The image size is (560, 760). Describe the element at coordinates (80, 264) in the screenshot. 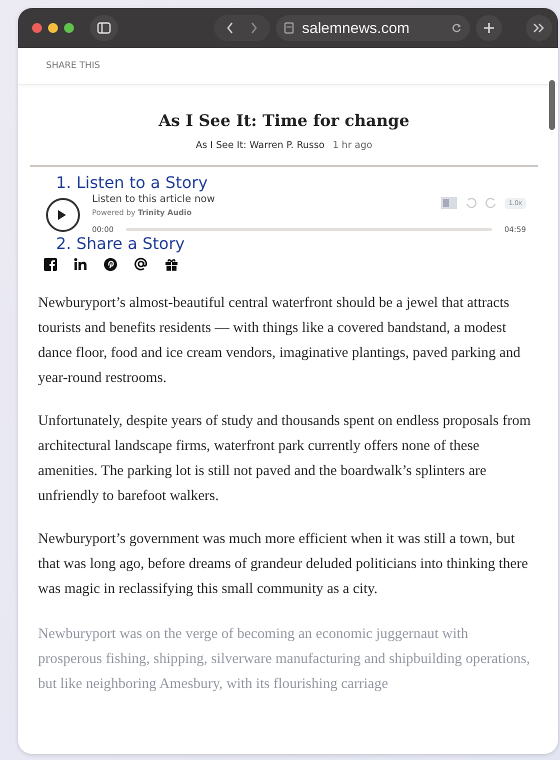

I see `linkedin-icon` at that location.